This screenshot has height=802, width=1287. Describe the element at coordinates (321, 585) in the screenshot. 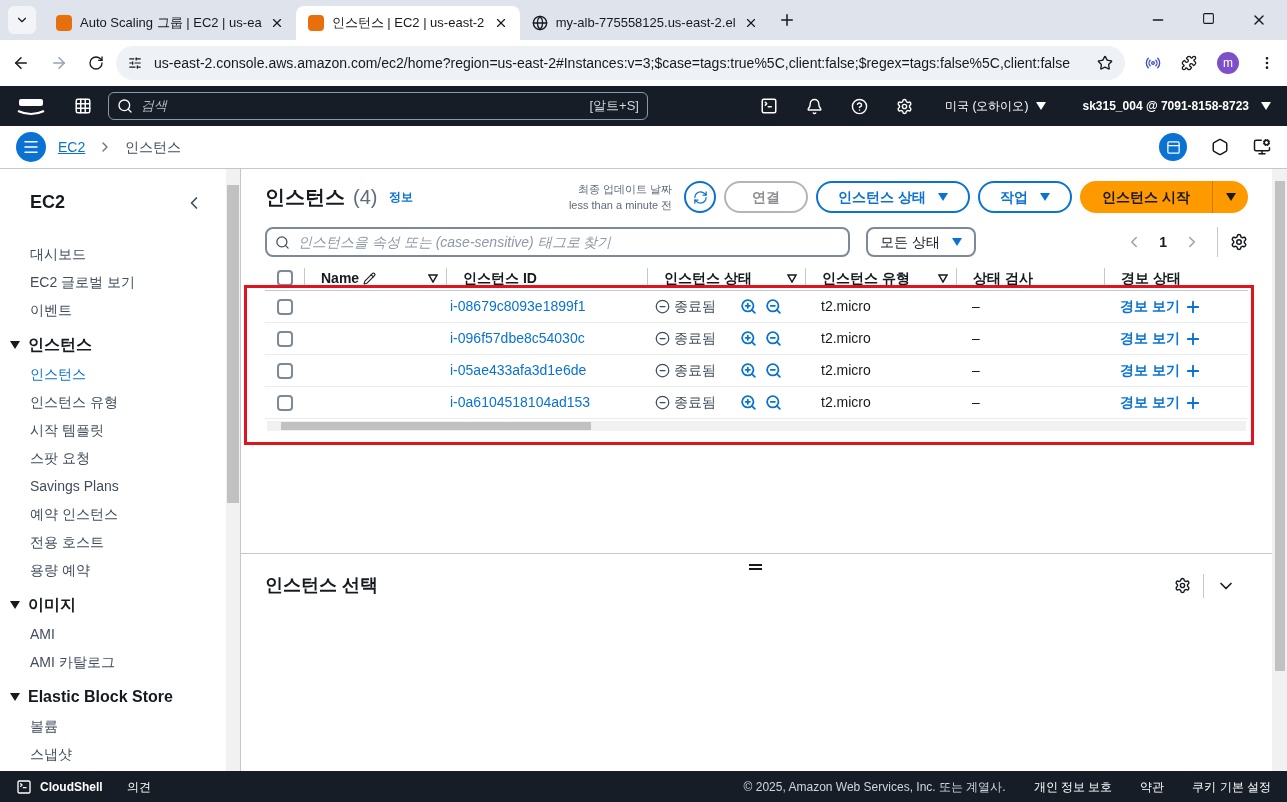

I see `detail-title: 인스턴스 선택` at that location.